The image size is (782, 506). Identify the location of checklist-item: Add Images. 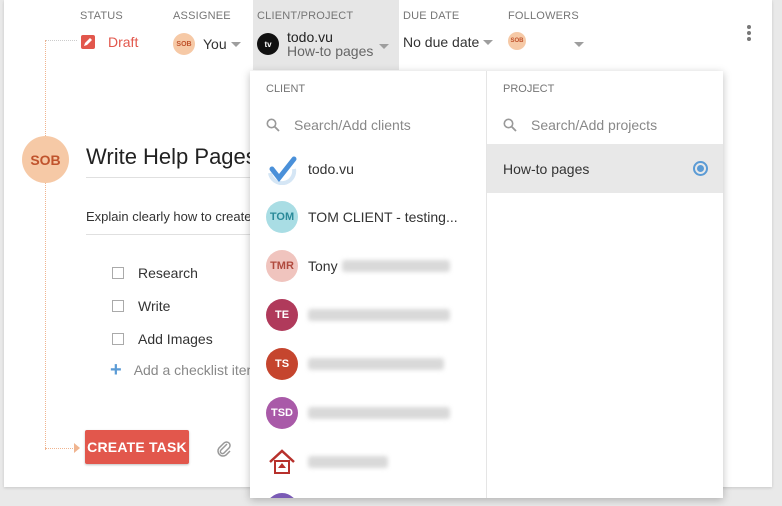
(162, 339).